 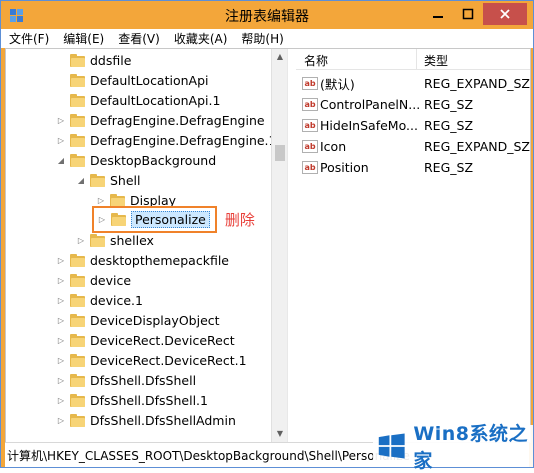 What do you see at coordinates (111, 60) in the screenshot?
I see `tree-item-label: ddsfile` at bounding box center [111, 60].